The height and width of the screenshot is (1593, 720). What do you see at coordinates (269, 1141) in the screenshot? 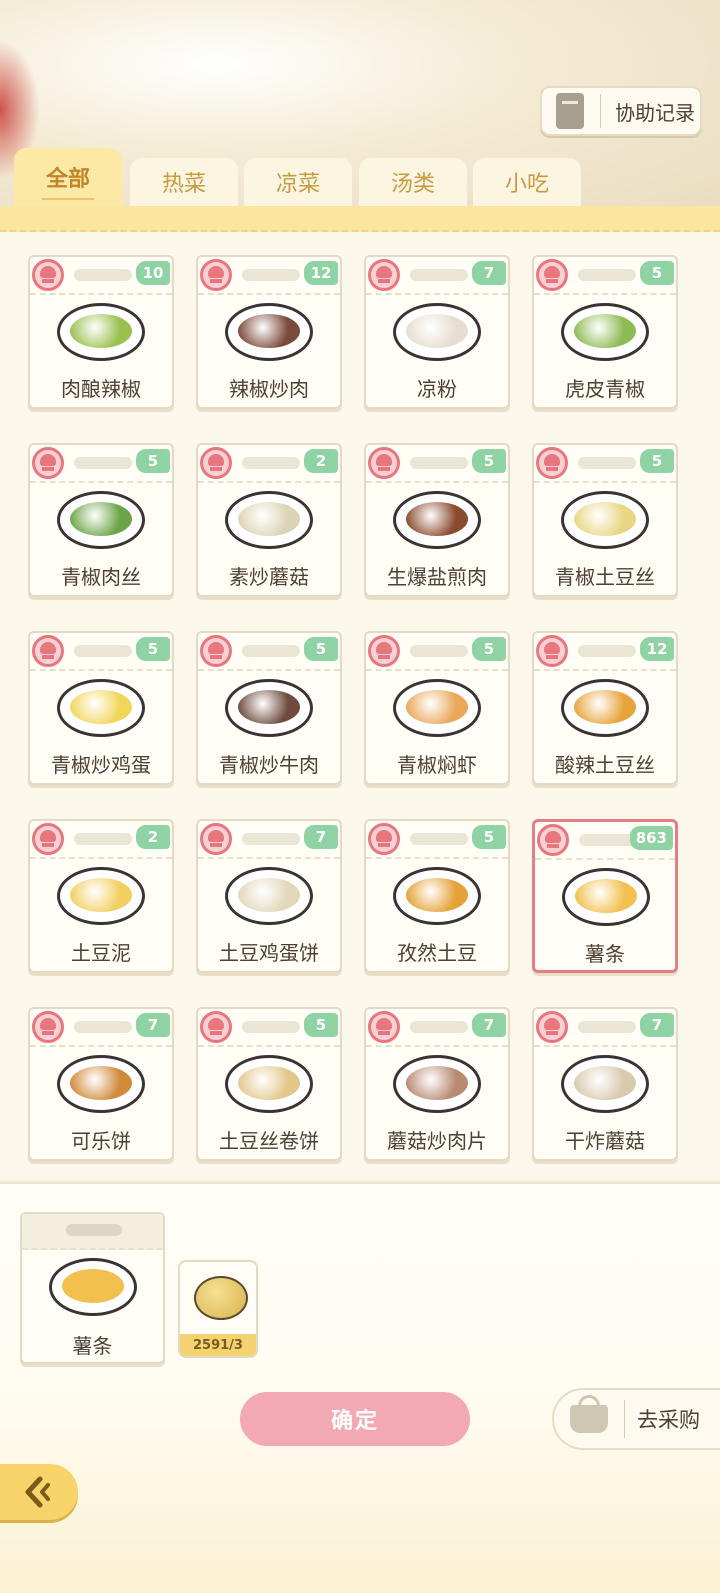
I see `dish-name: 土豆丝卷饼` at bounding box center [269, 1141].